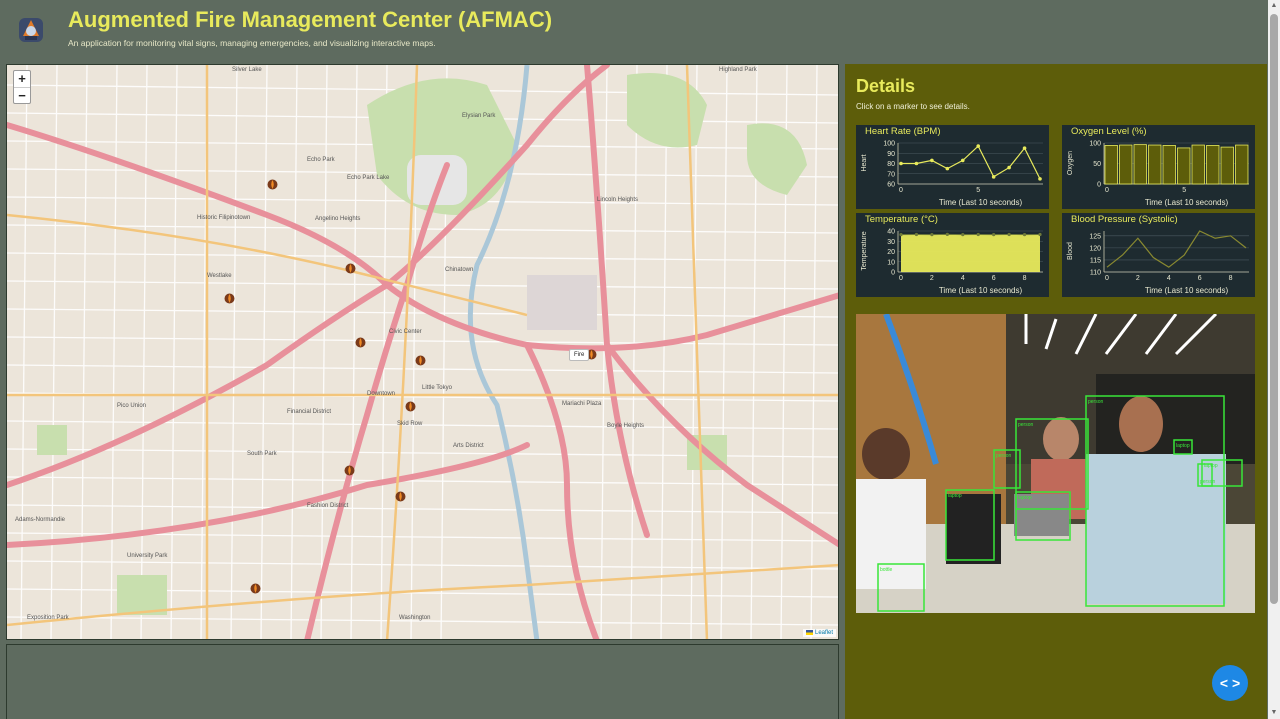 The width and height of the screenshot is (1280, 719). I want to click on map-label: Historic Filipinotown, so click(224, 218).